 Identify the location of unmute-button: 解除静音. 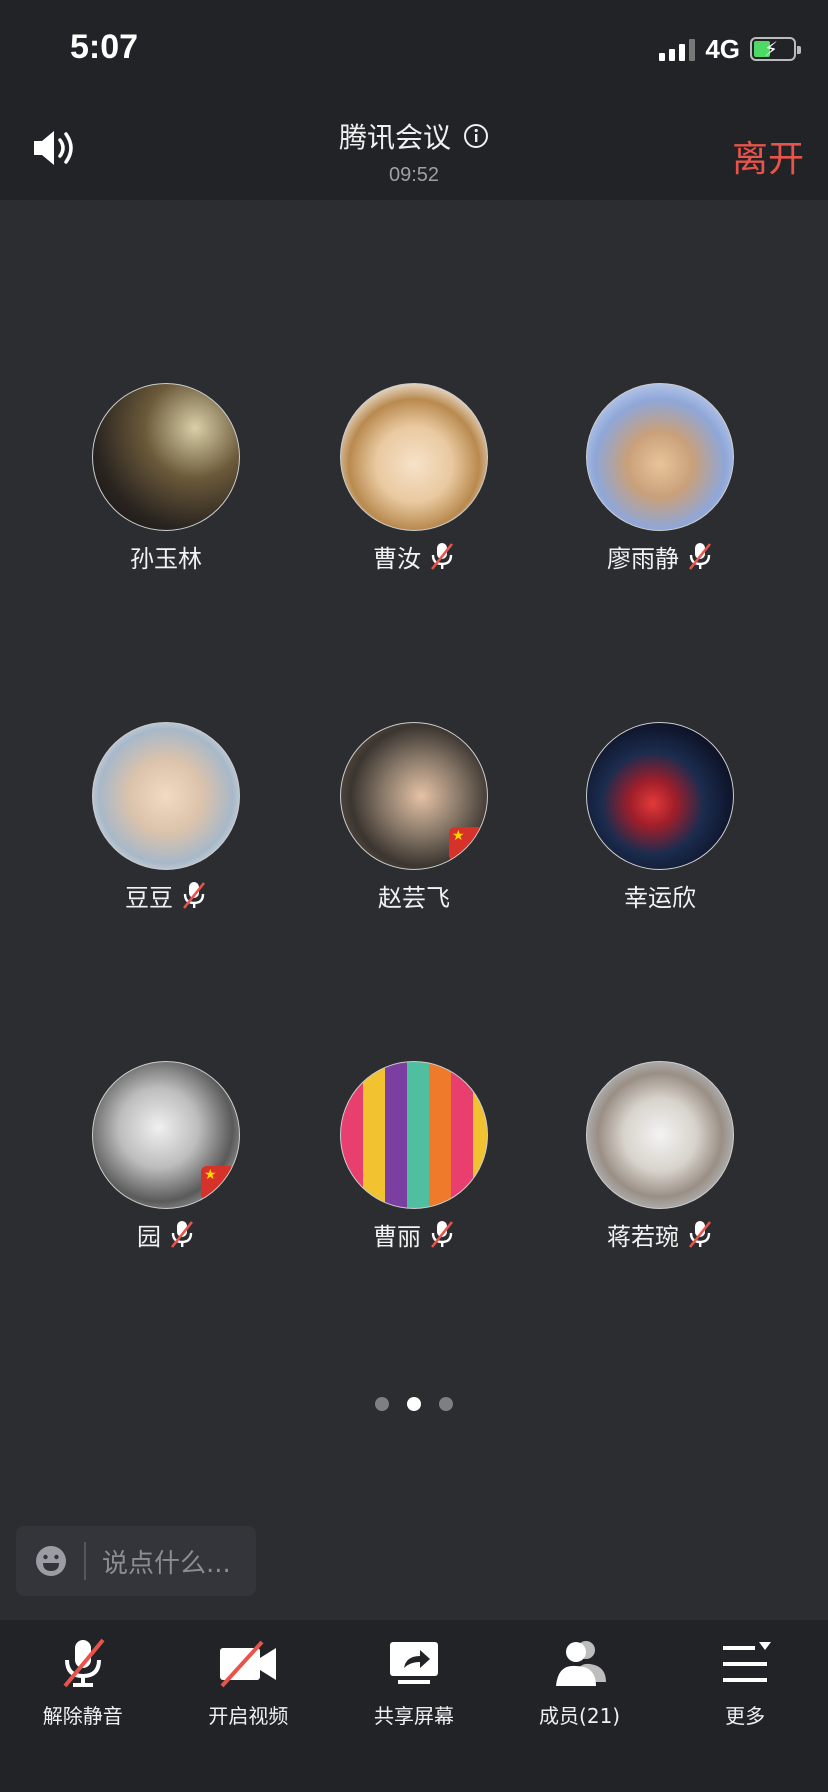
(83, 1675).